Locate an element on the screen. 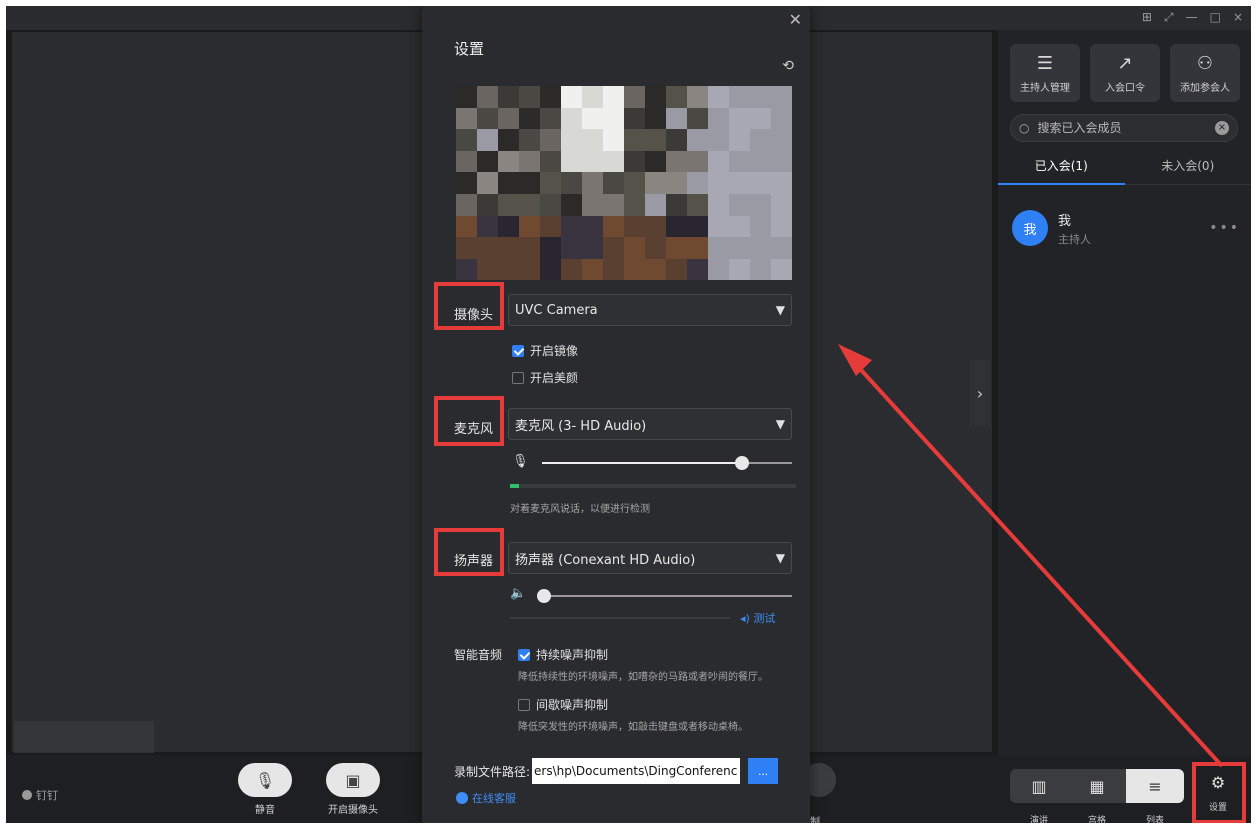 This screenshot has width=1255, height=827. tab-not-joined: 未入会(0) is located at coordinates (1188, 166).